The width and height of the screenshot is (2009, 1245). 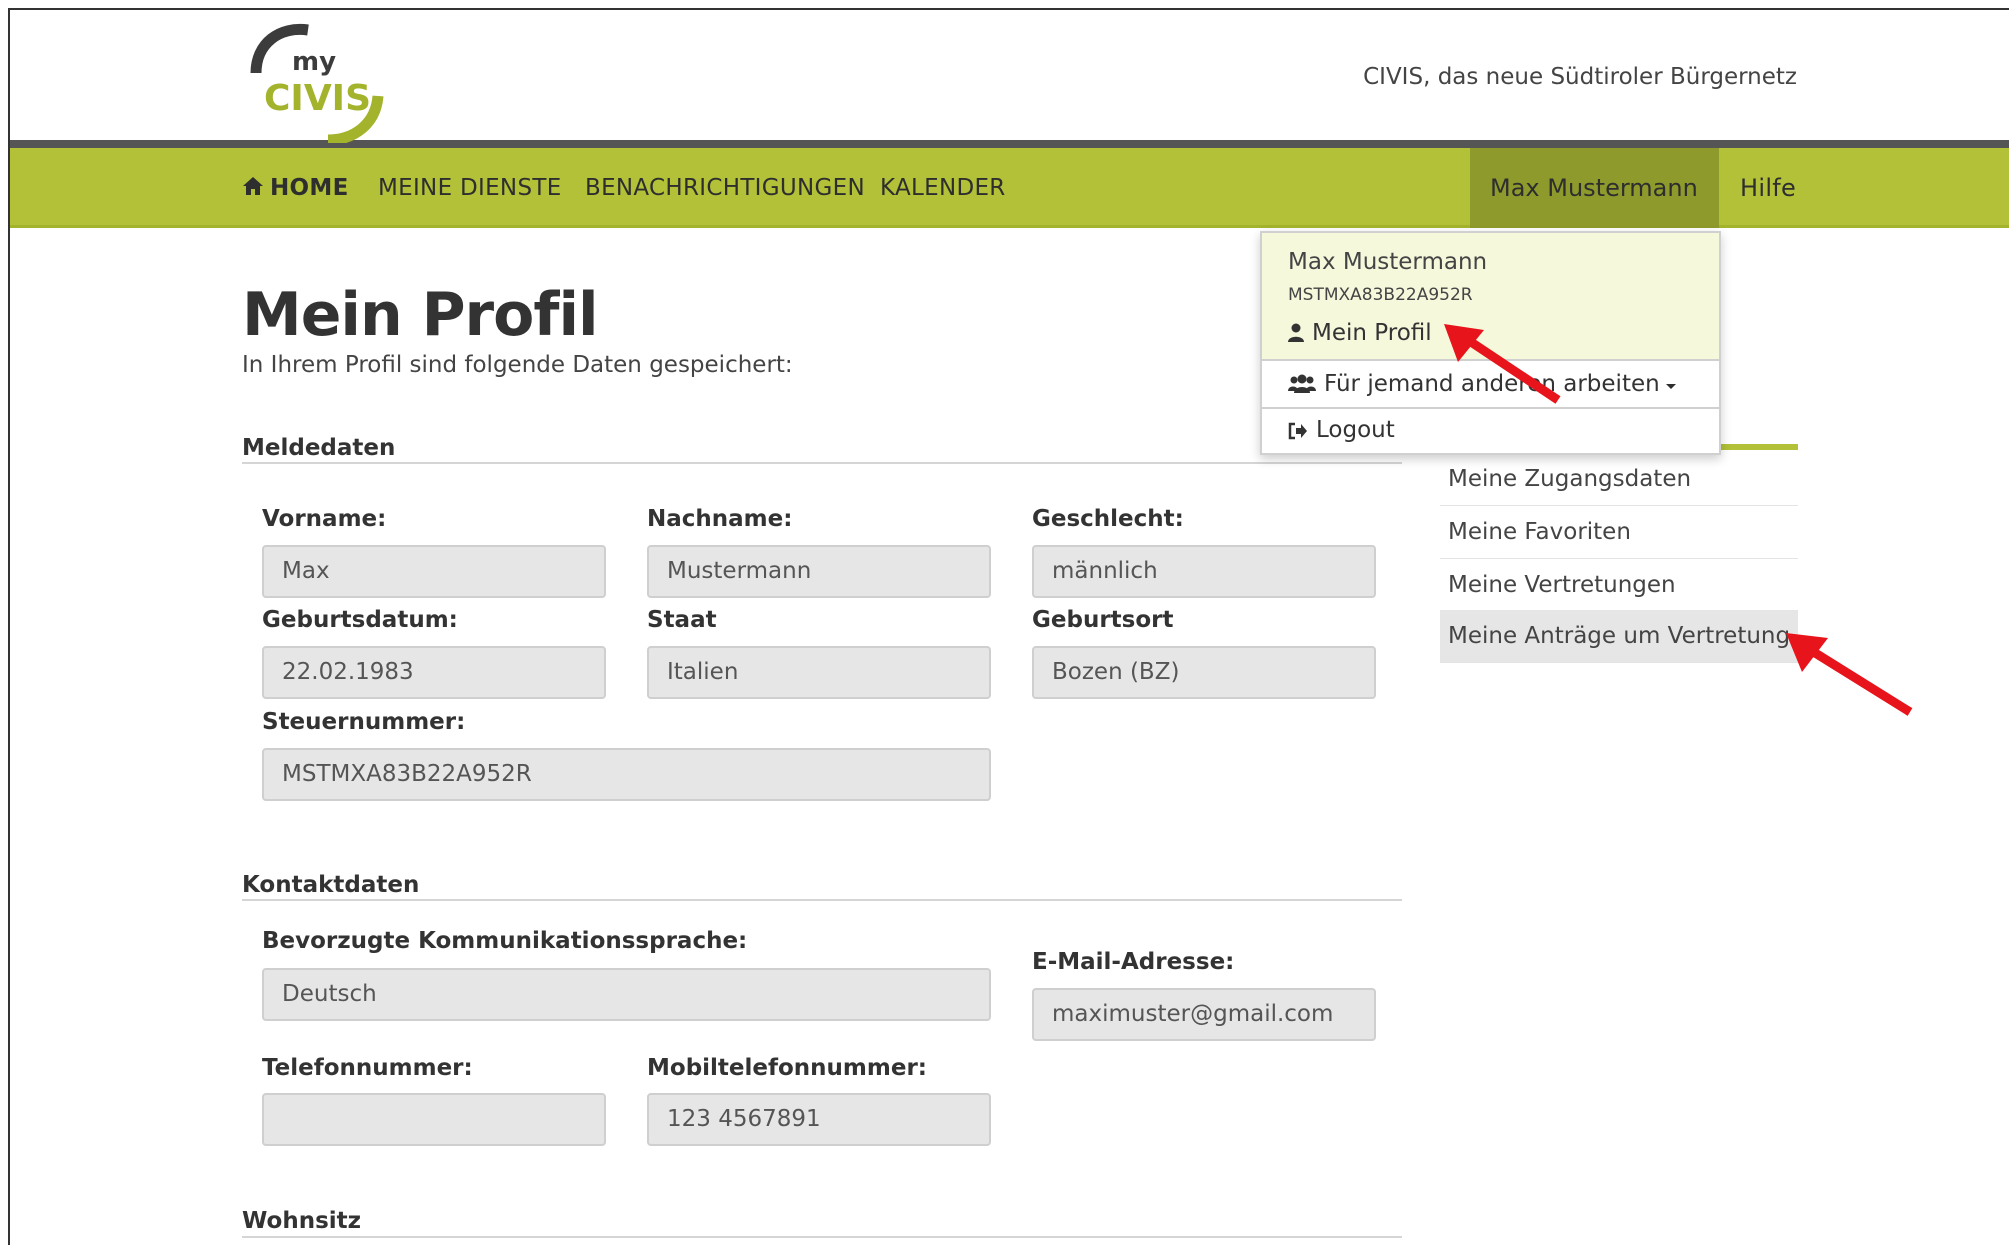 I want to click on svg-text: CIVIS, so click(x=317, y=98).